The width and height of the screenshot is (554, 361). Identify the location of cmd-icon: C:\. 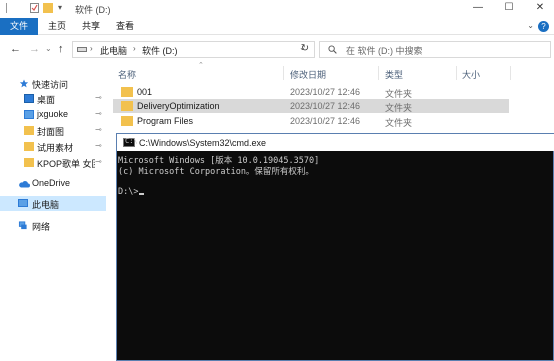
(130, 142).